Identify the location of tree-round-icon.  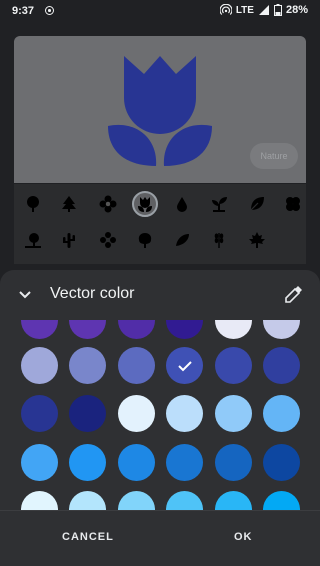
(33, 204).